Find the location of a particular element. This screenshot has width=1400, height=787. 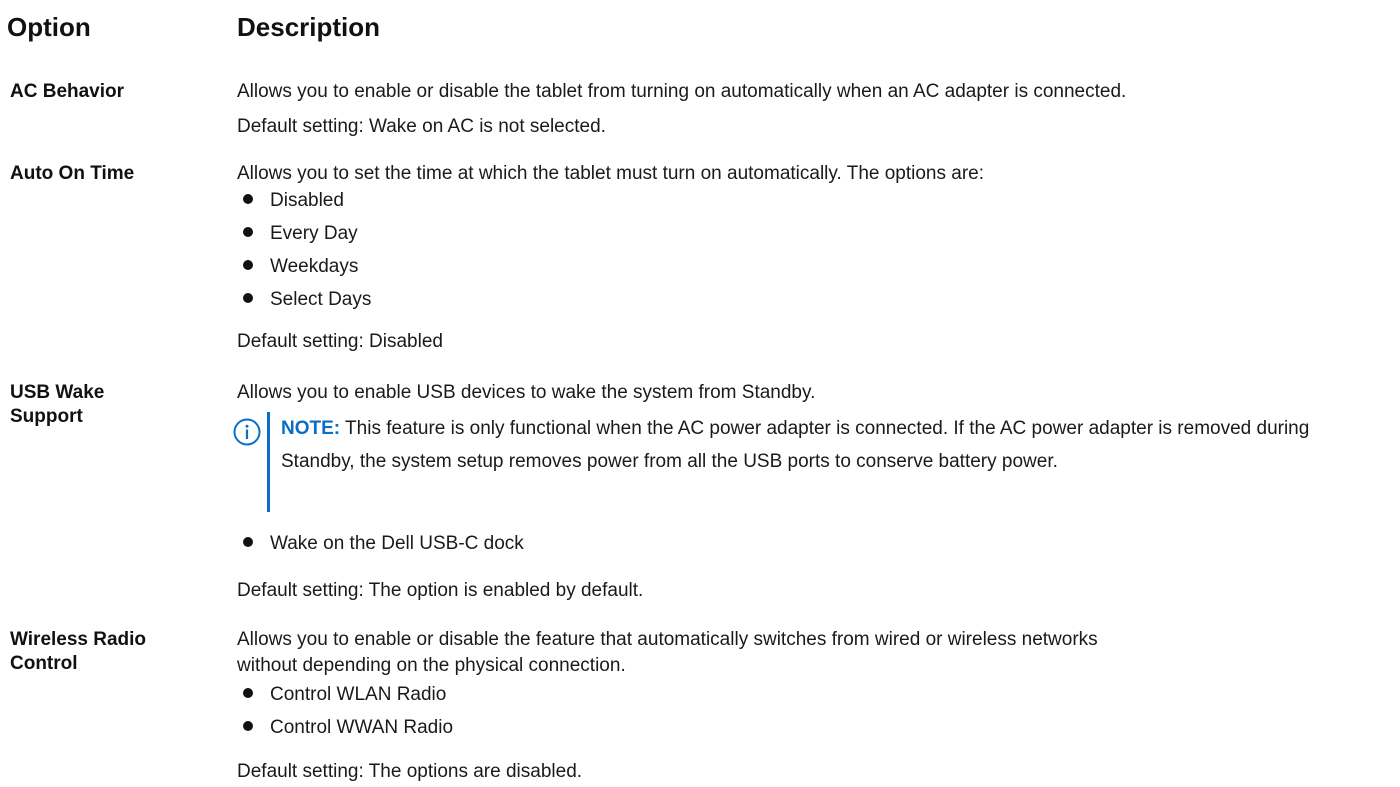

list-item: Select Days is located at coordinates (307, 300).